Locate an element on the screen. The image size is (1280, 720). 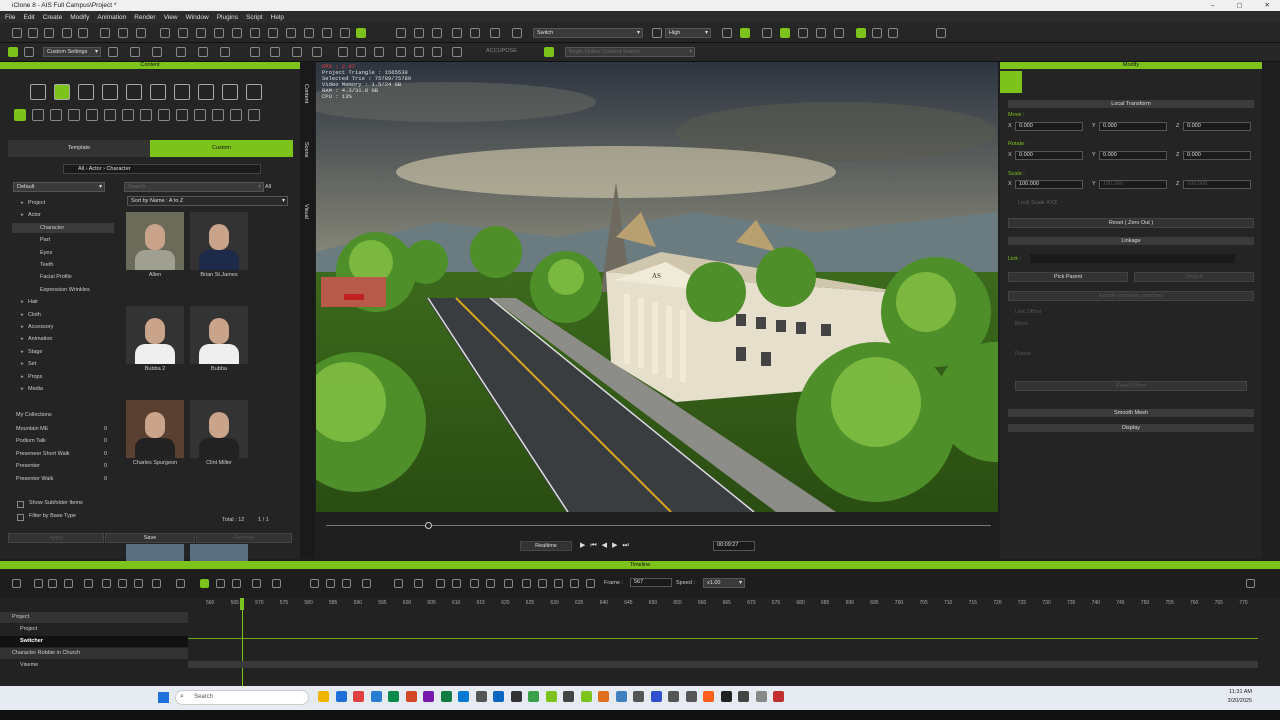
collection-item: Mountain ME is located at coordinates (32, 429).